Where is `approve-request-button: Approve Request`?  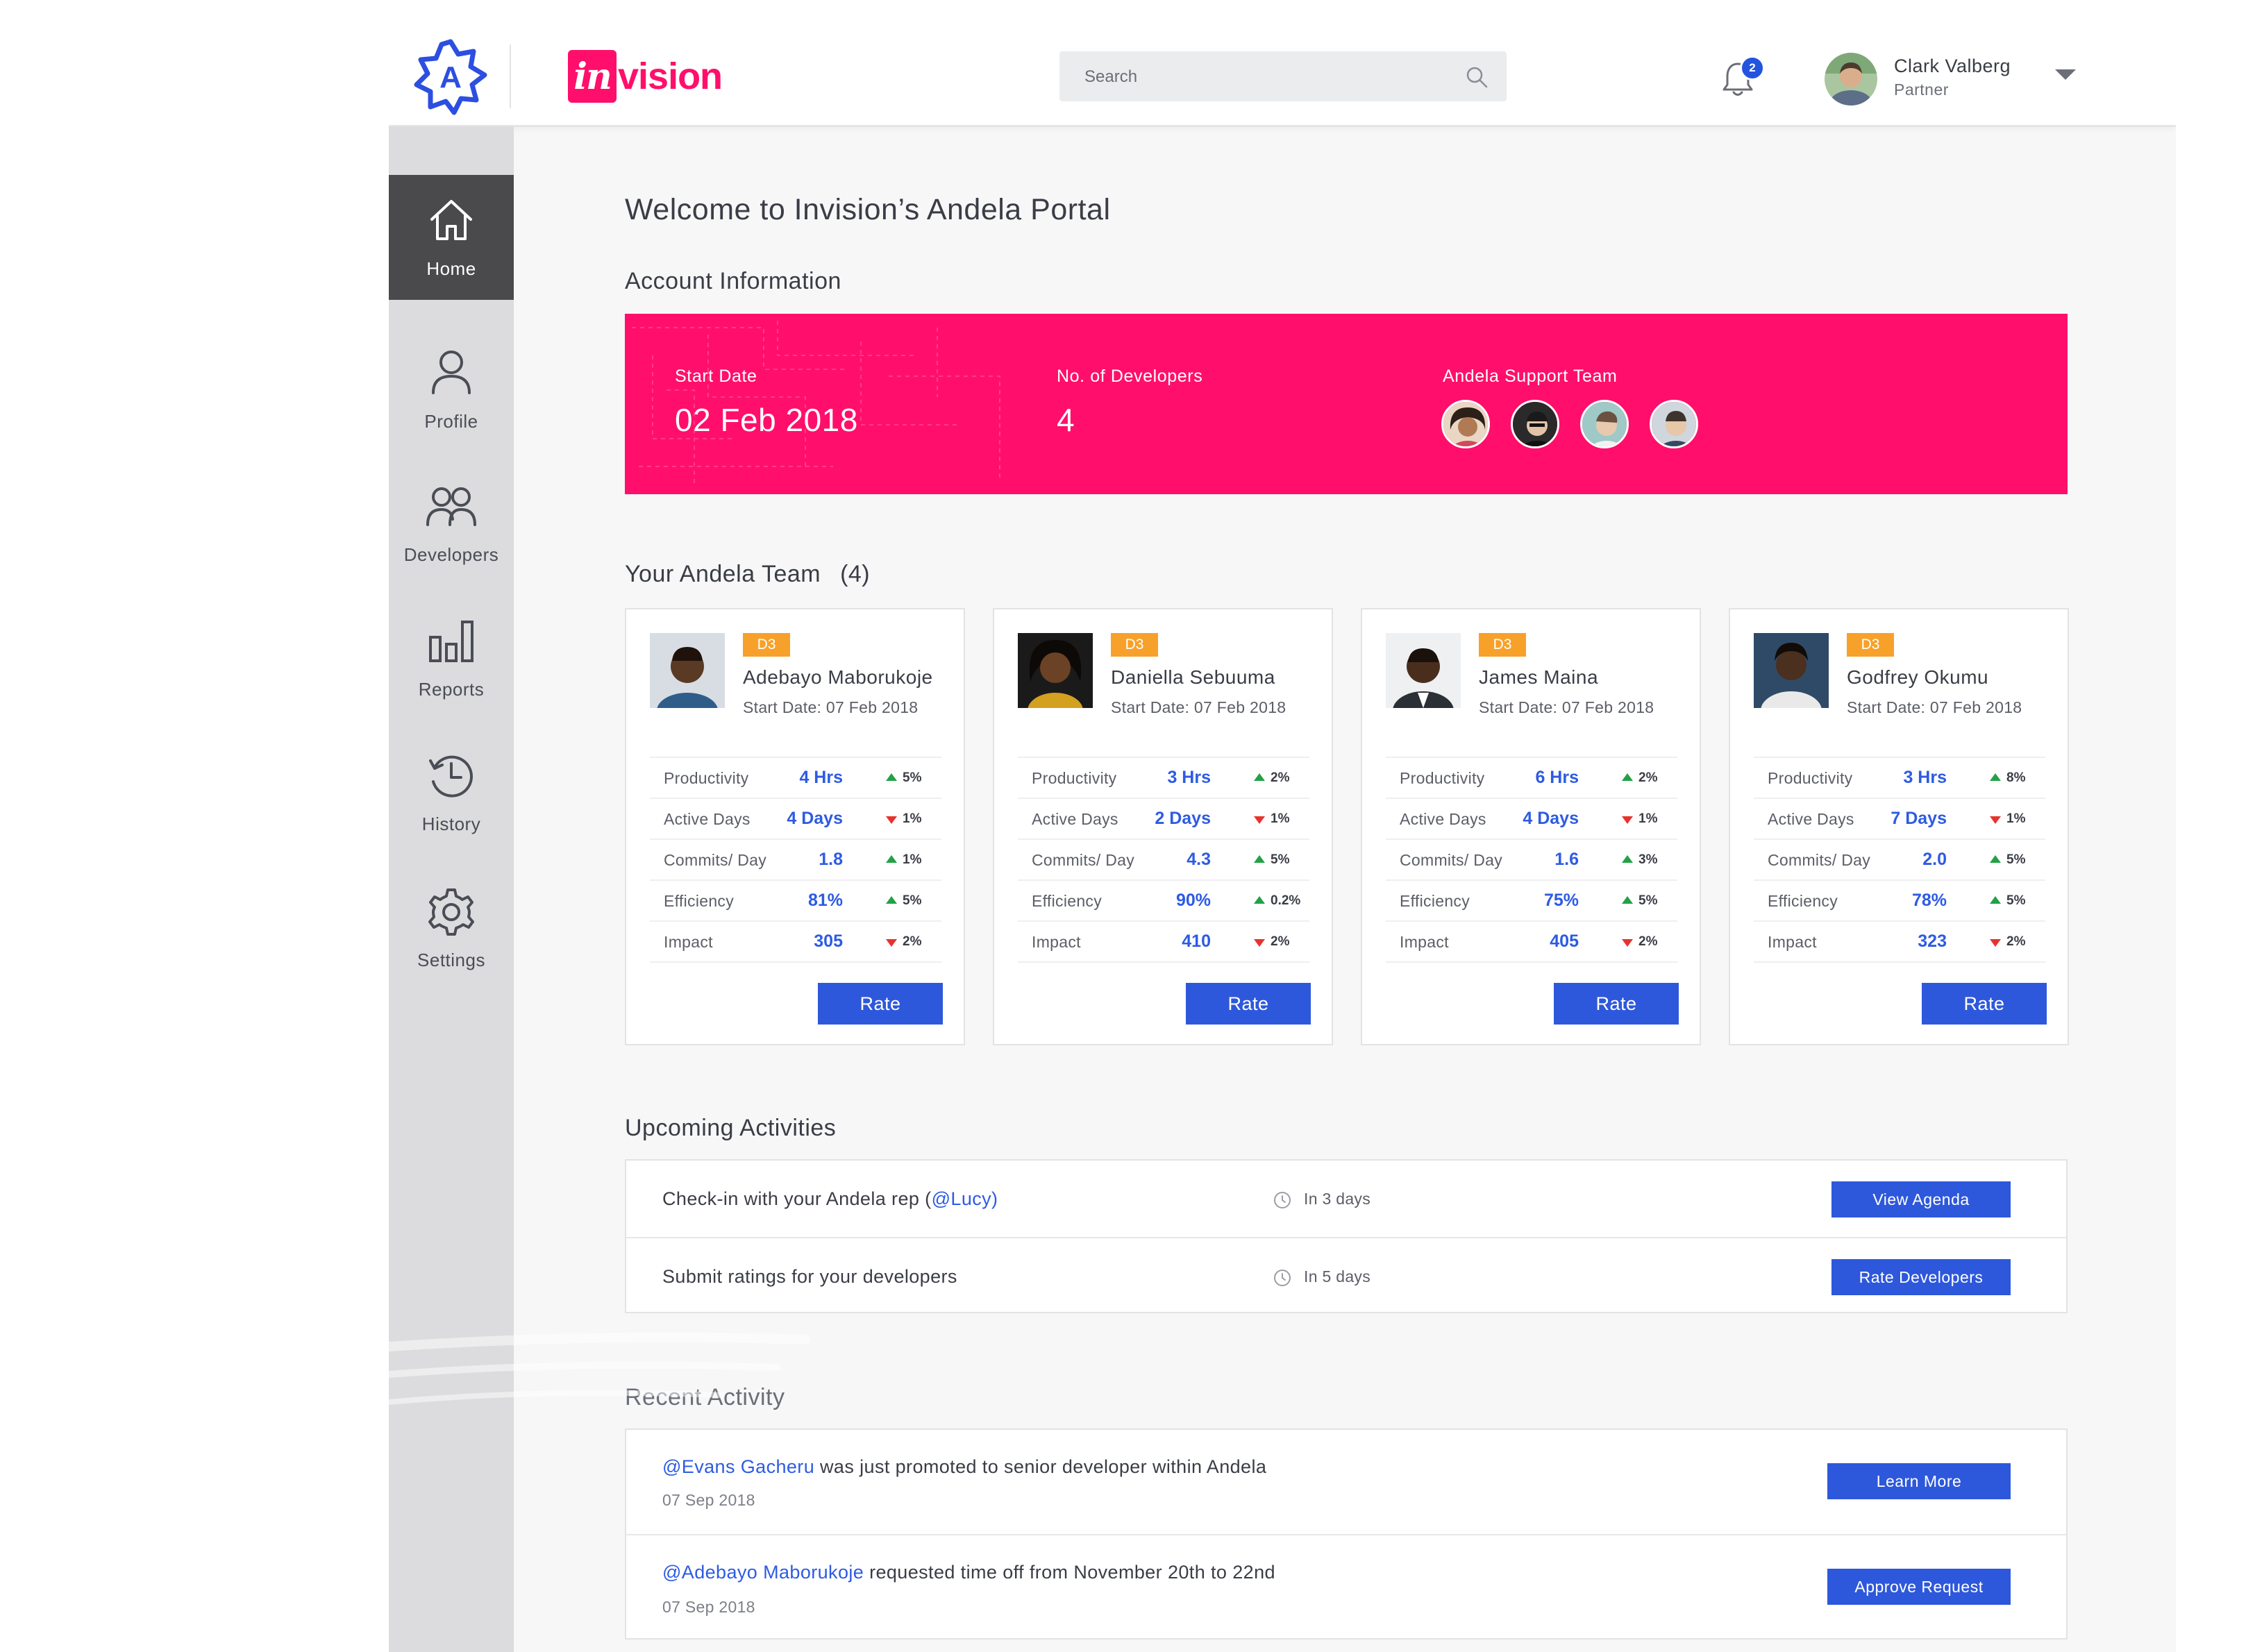 approve-request-button: Approve Request is located at coordinates (1919, 1587).